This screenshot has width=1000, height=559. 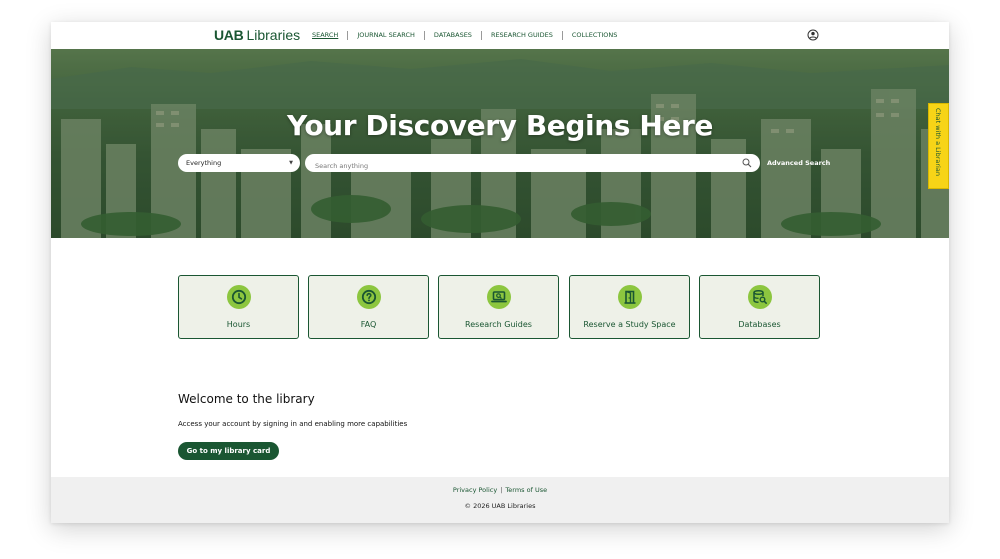 I want to click on tile-research-guides: Research Guides, so click(x=498, y=307).